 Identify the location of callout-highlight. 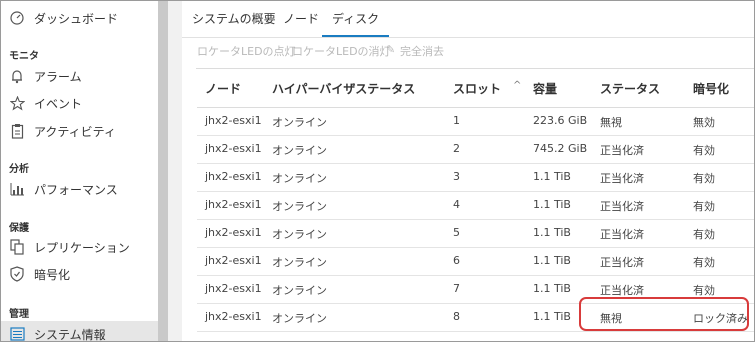
(664, 314).